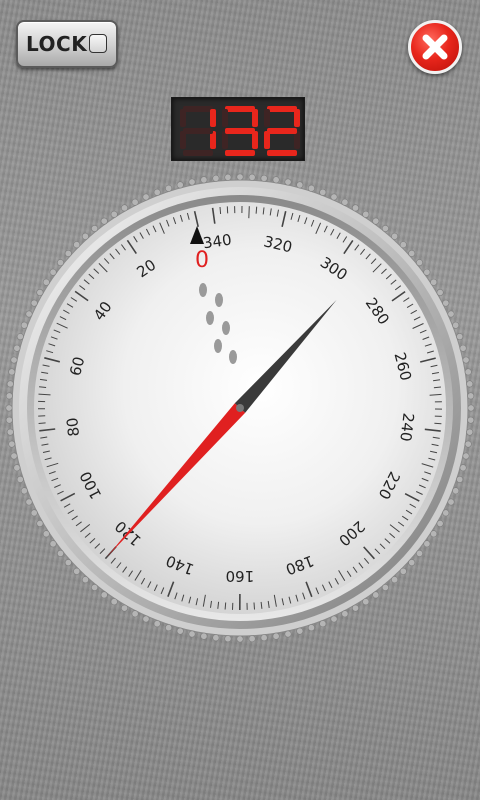  I want to click on dial-scale-label: 240, so click(406, 427).